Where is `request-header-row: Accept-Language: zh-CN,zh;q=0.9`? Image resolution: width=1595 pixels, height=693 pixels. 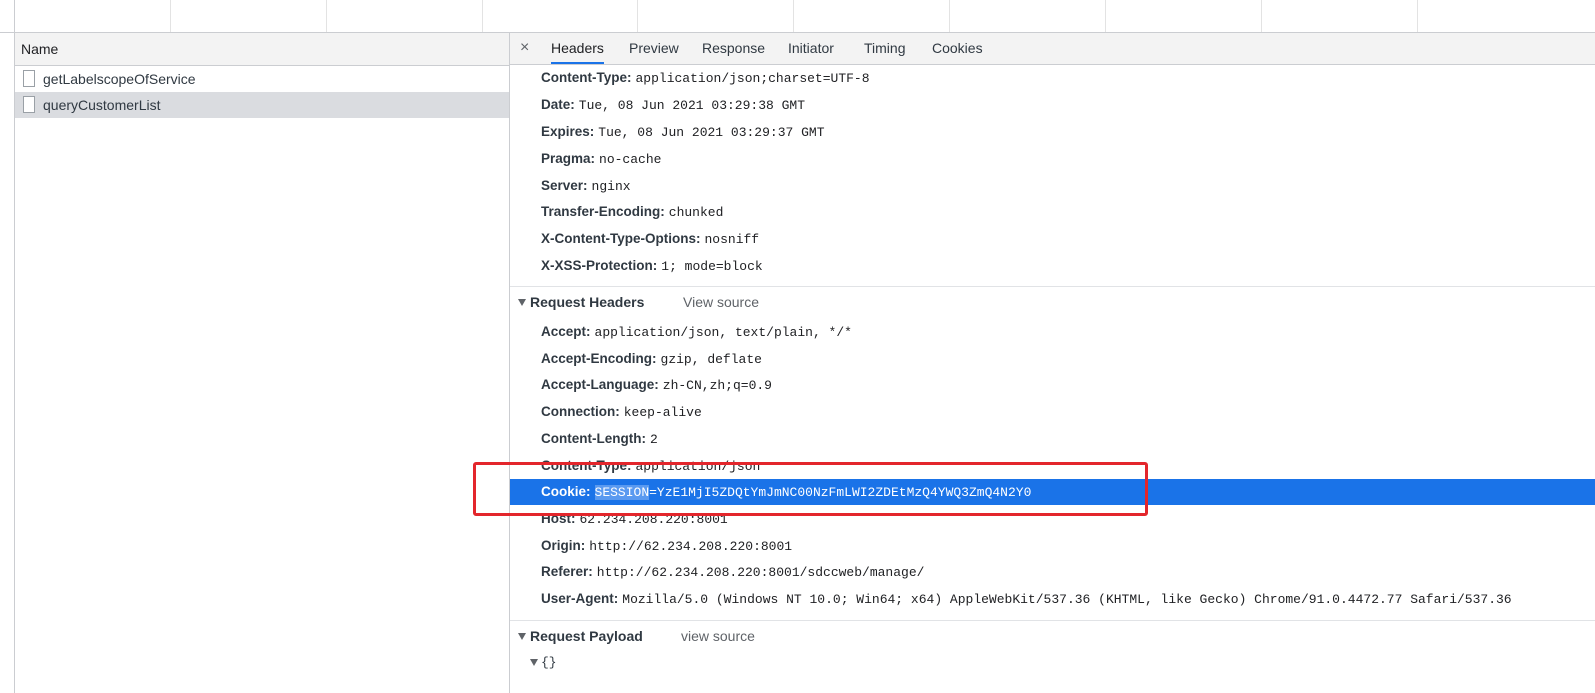
request-header-row: Accept-Language: zh-CN,zh;q=0.9 is located at coordinates (1052, 385).